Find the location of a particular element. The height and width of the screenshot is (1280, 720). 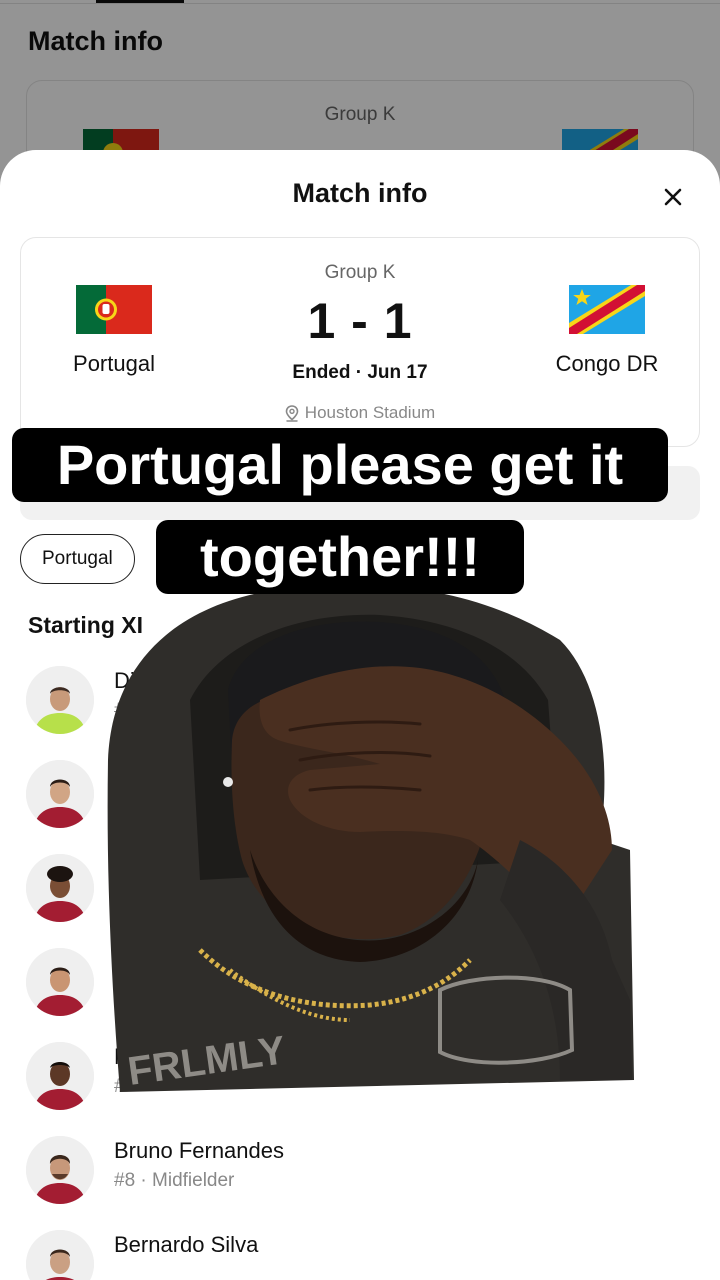

location-pin-icon is located at coordinates (292, 413).